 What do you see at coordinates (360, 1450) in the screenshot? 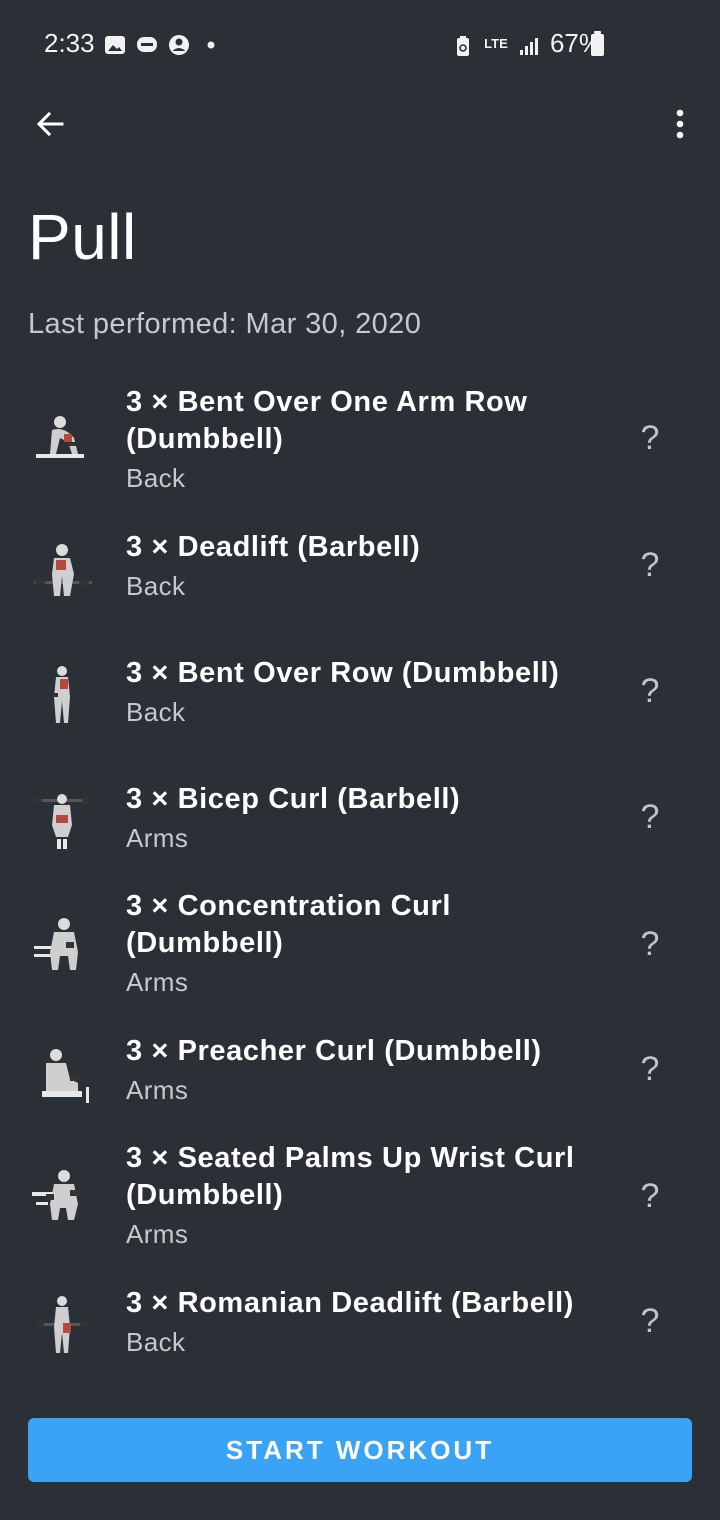
I see `start-workout-button: START WORKOUT` at bounding box center [360, 1450].